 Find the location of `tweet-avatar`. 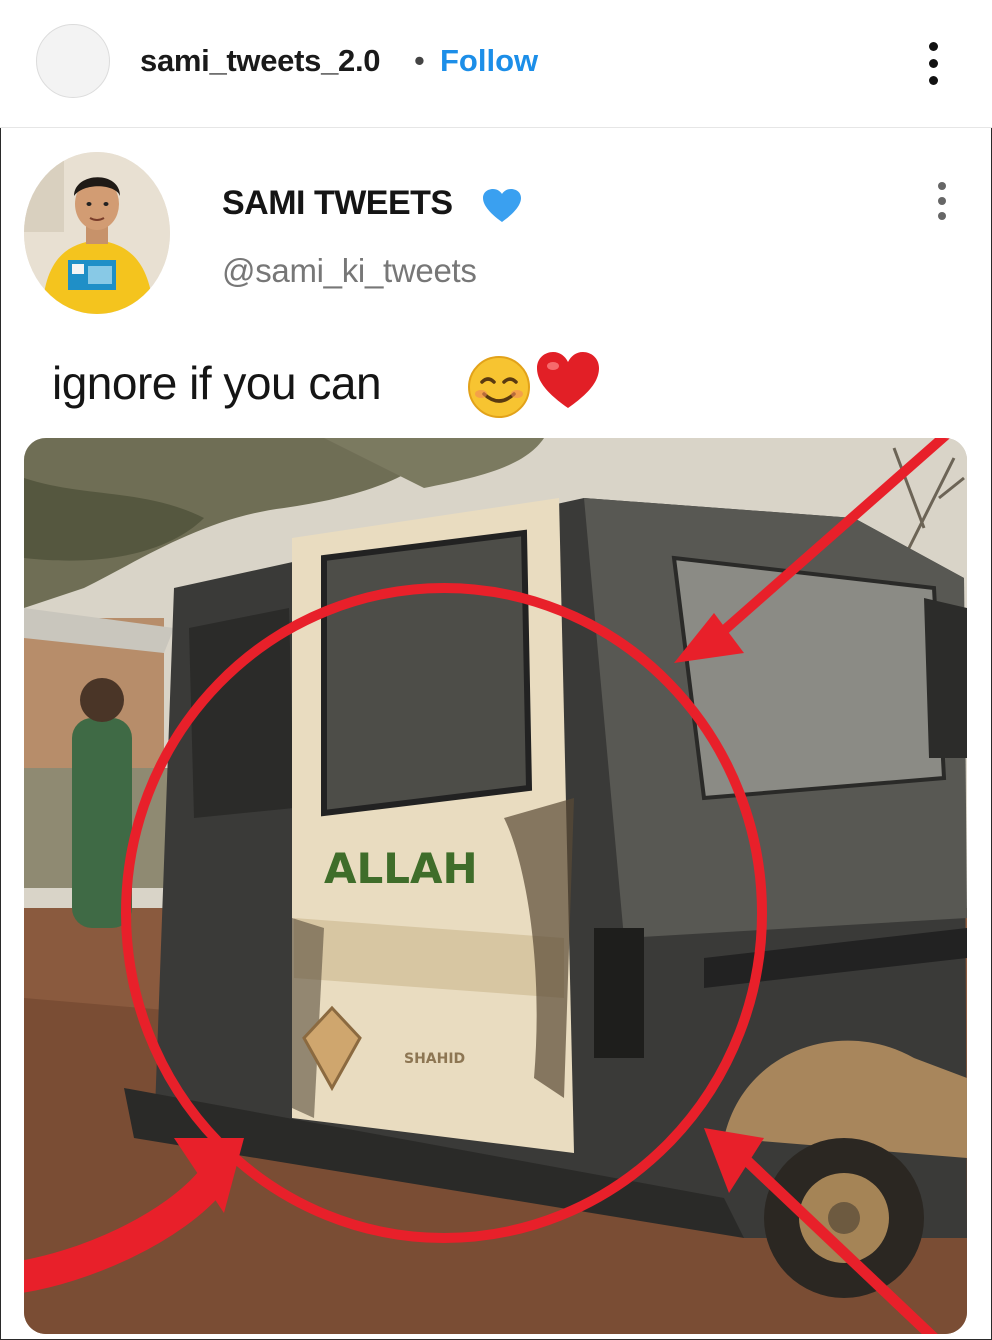

tweet-avatar is located at coordinates (97, 233).